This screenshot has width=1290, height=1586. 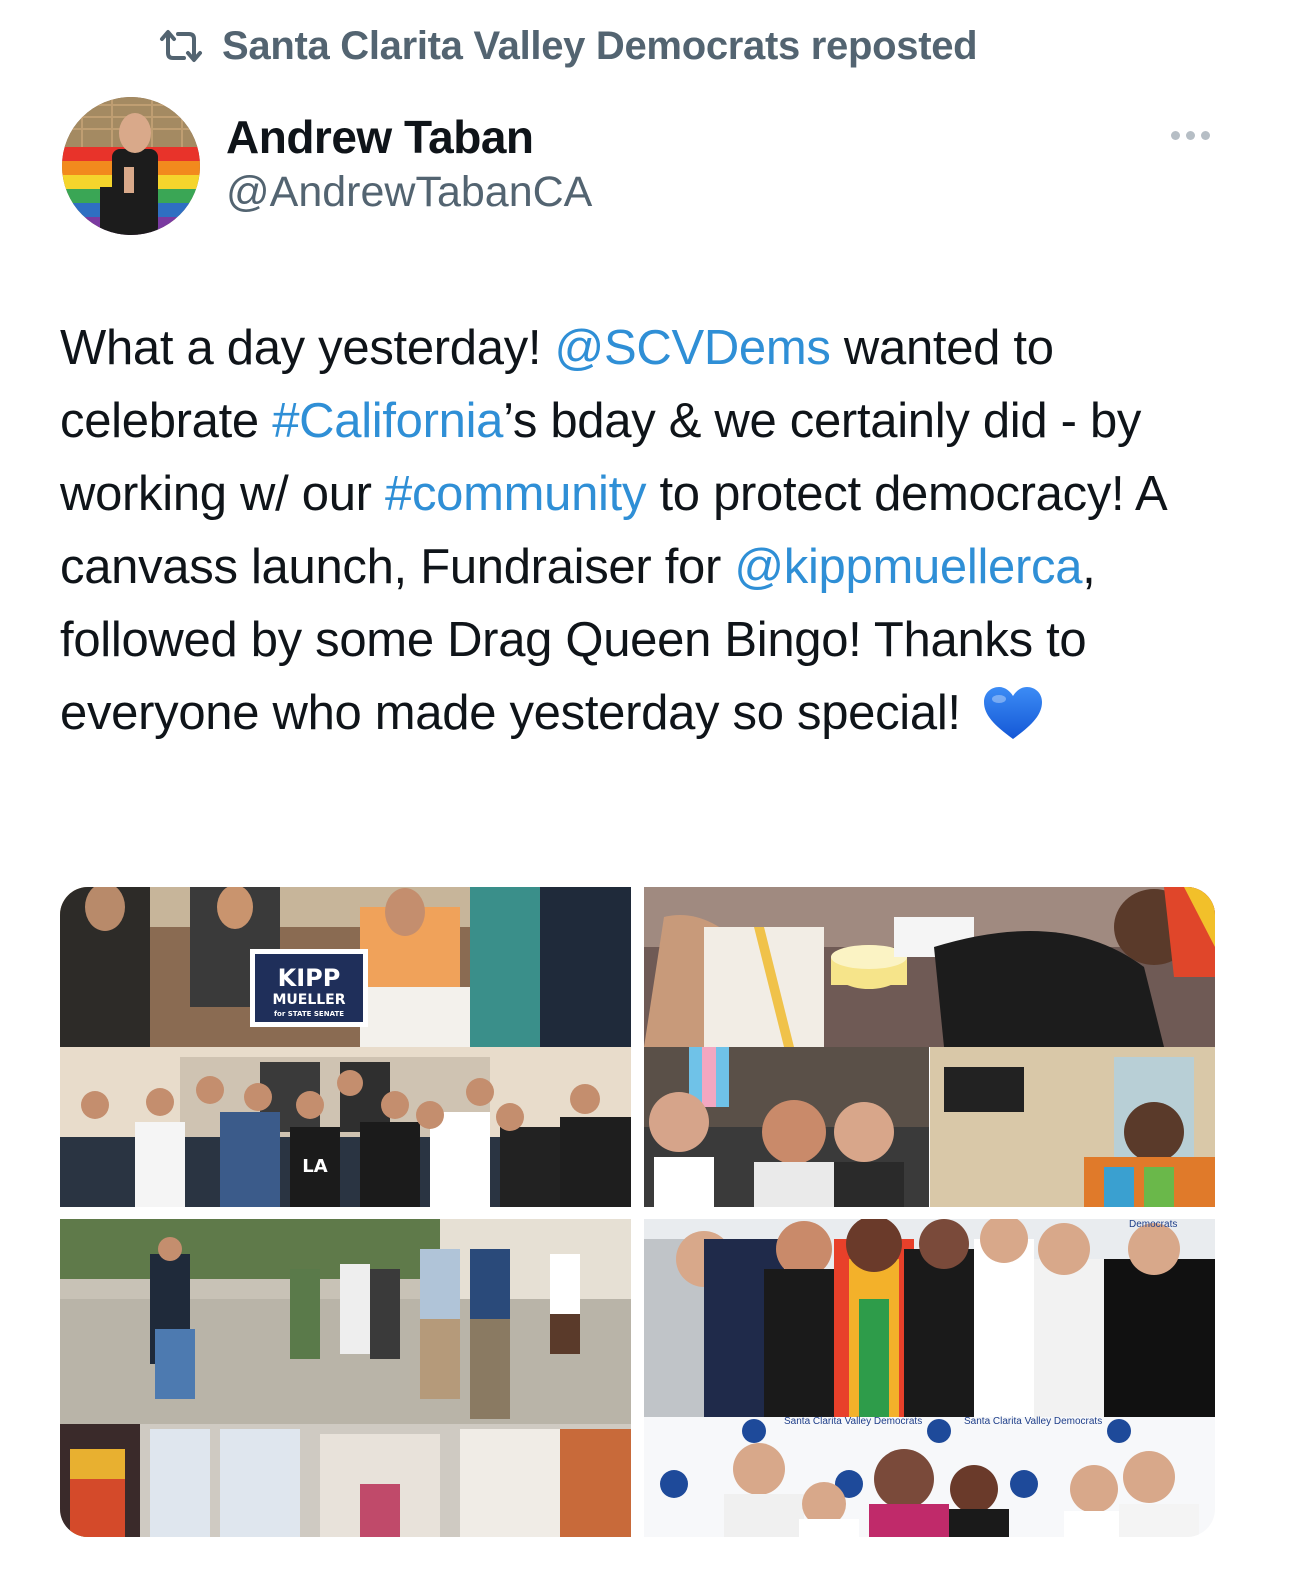 What do you see at coordinates (387, 421) in the screenshot?
I see `hashtag-link-california: #California` at bounding box center [387, 421].